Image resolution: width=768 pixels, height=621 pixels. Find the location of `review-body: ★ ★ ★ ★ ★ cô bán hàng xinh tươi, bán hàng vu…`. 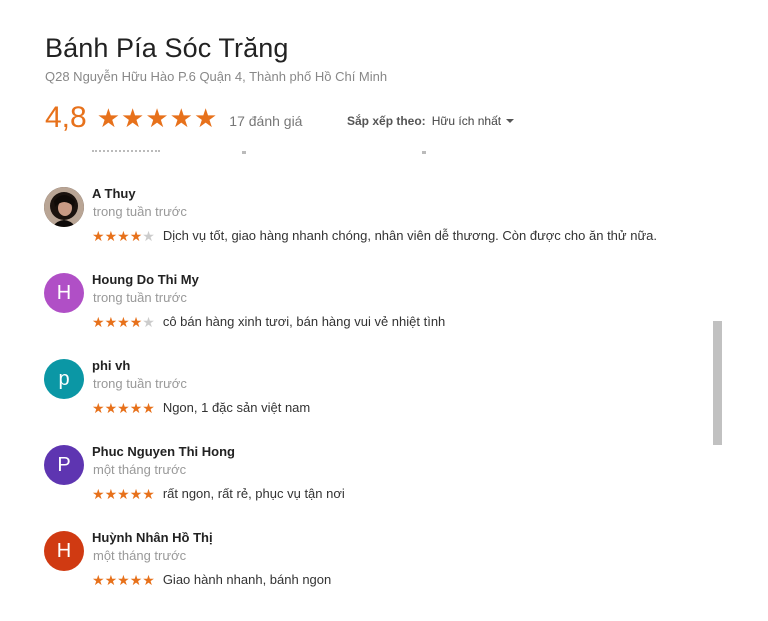

review-body: ★ ★ ★ ★ ★ cô bán hàng xinh tươi, bán hàng vu… is located at coordinates (268, 321).